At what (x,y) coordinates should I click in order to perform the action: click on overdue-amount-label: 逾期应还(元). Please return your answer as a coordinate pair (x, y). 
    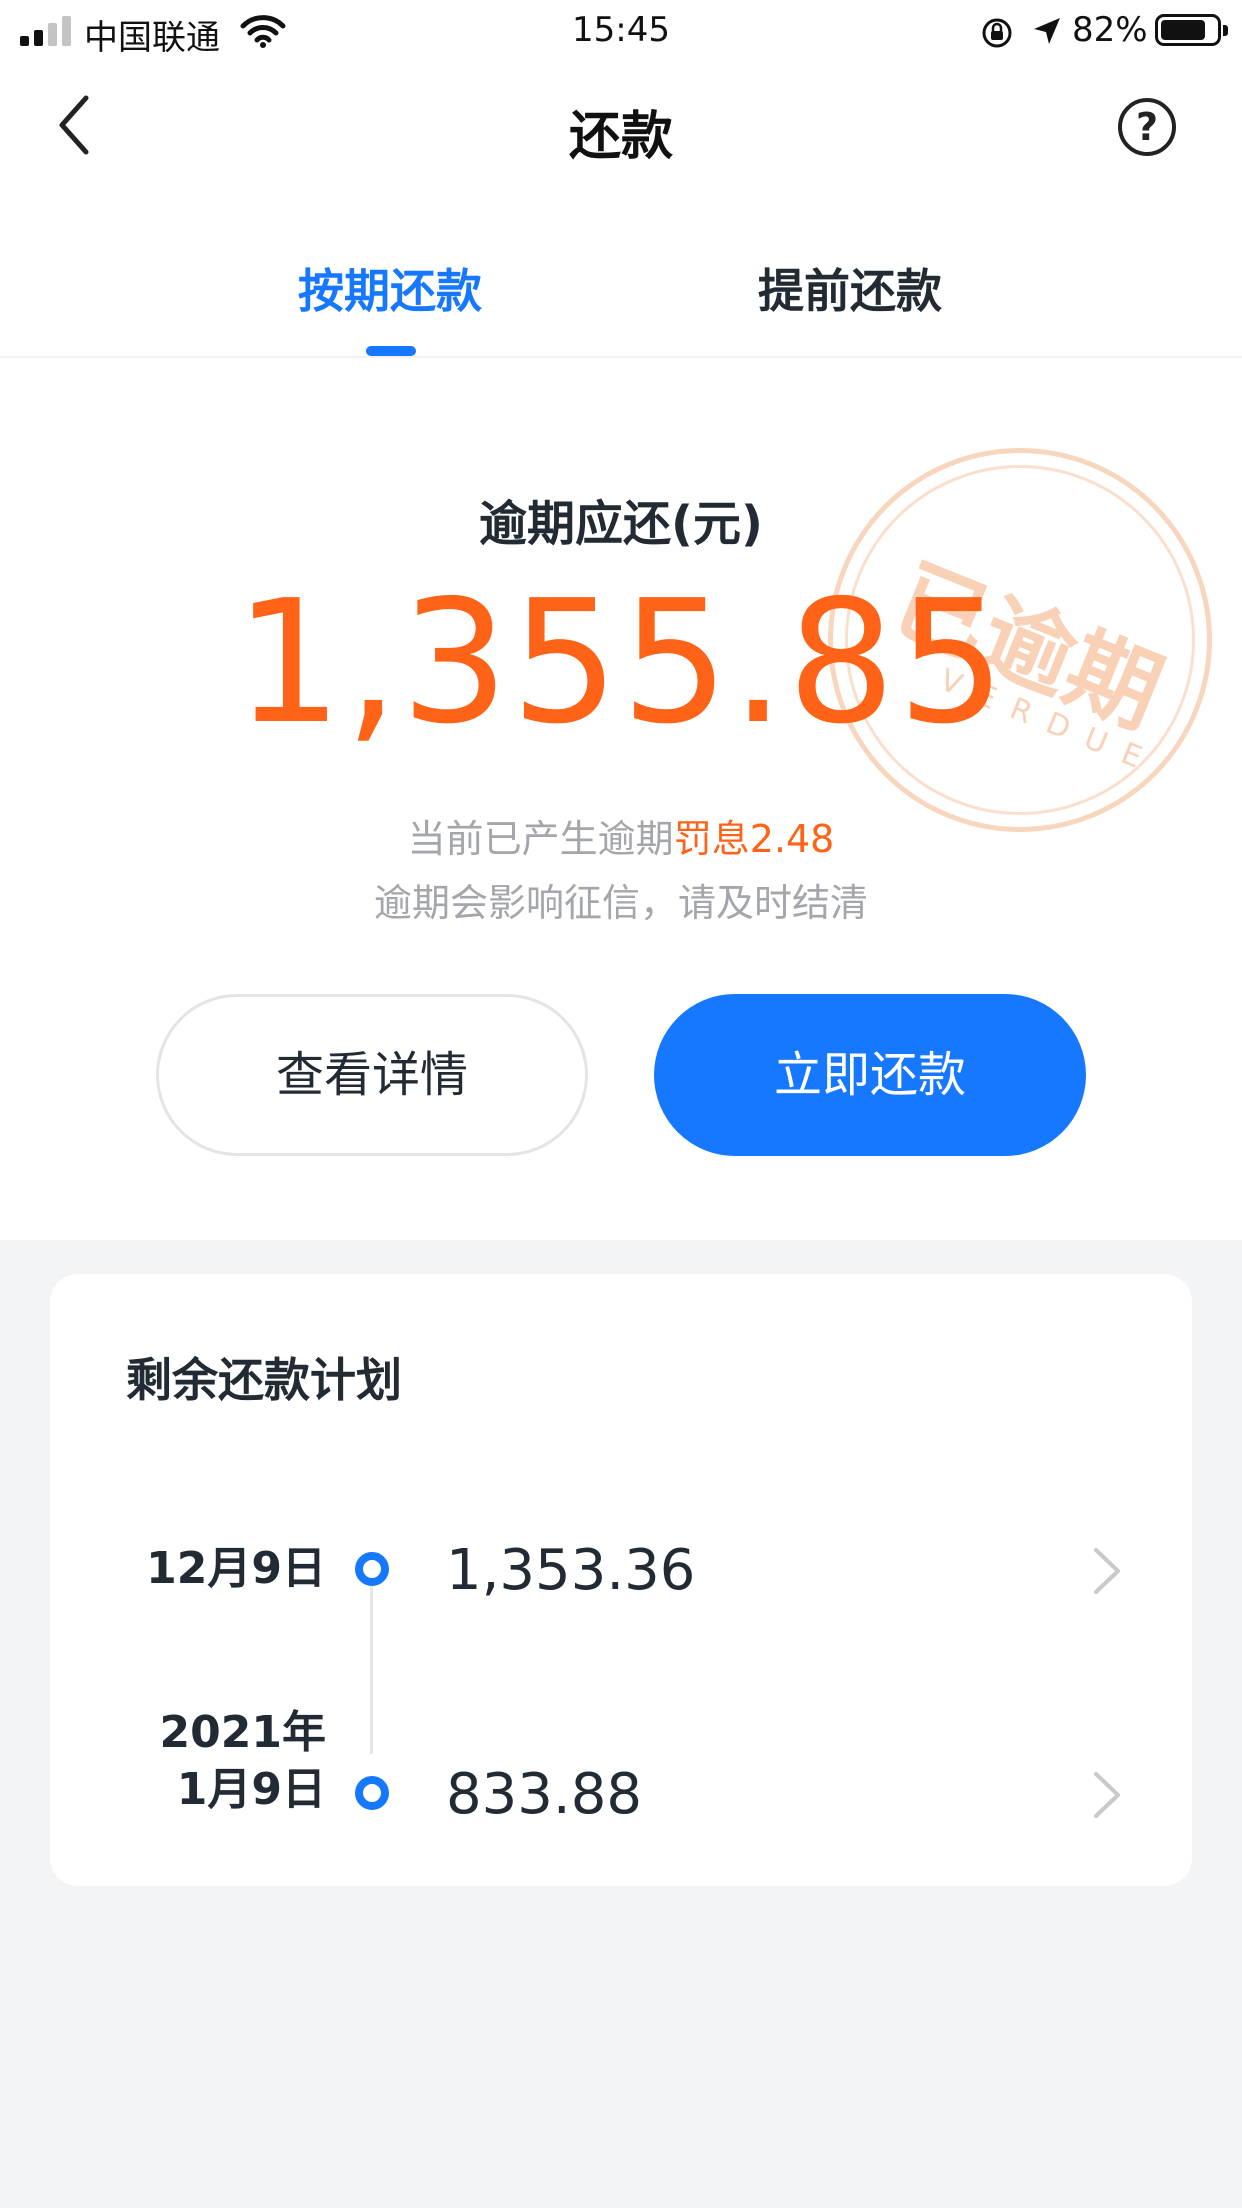
    Looking at the image, I should click on (621, 524).